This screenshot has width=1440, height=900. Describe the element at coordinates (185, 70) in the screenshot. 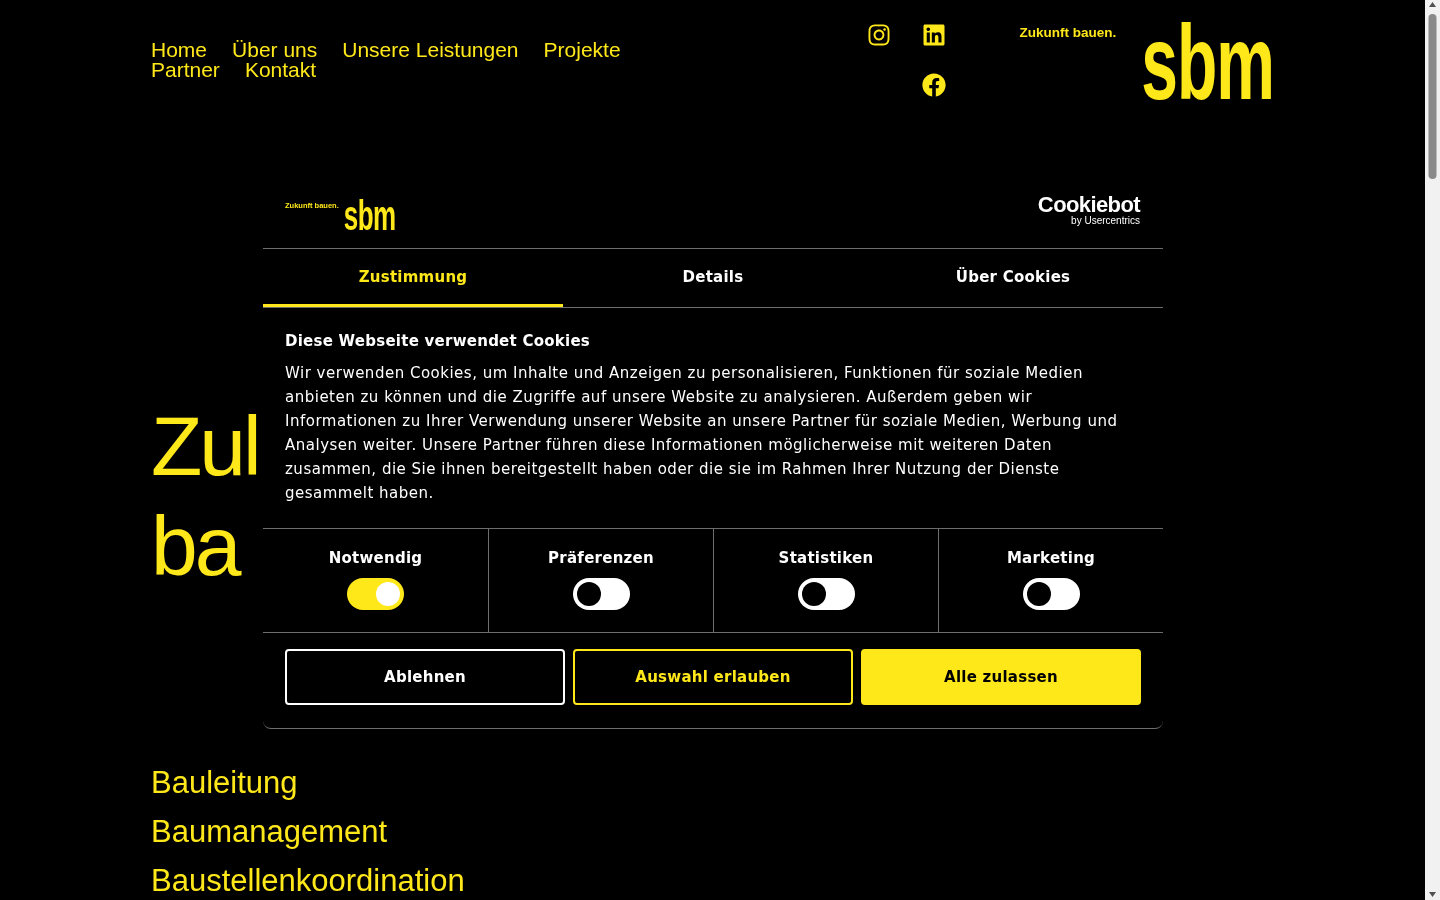

I see `nav-link: Partner` at that location.